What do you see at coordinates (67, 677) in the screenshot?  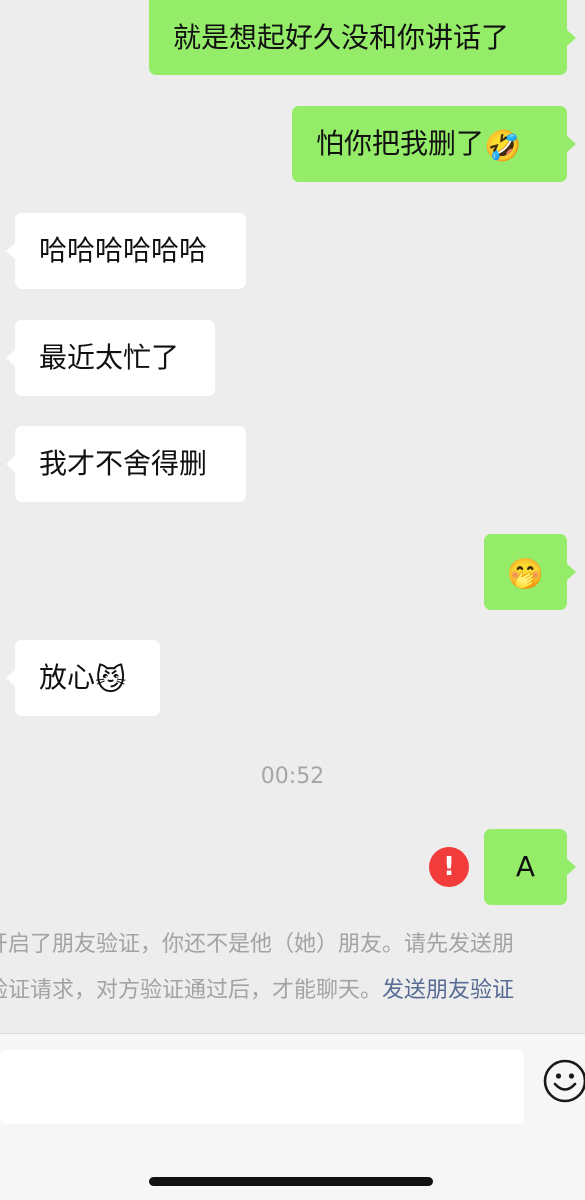 I see `message-text: 放心` at bounding box center [67, 677].